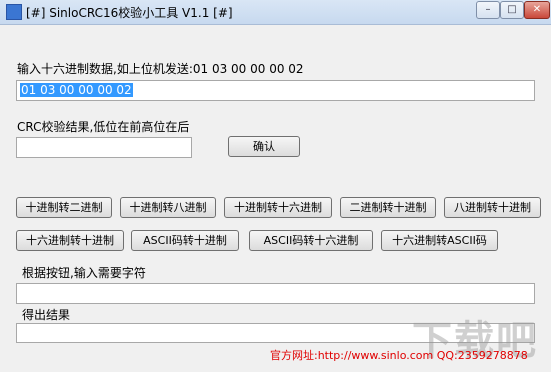  I want to click on oct-to-dec-button: 八进制转十进制, so click(492, 207).